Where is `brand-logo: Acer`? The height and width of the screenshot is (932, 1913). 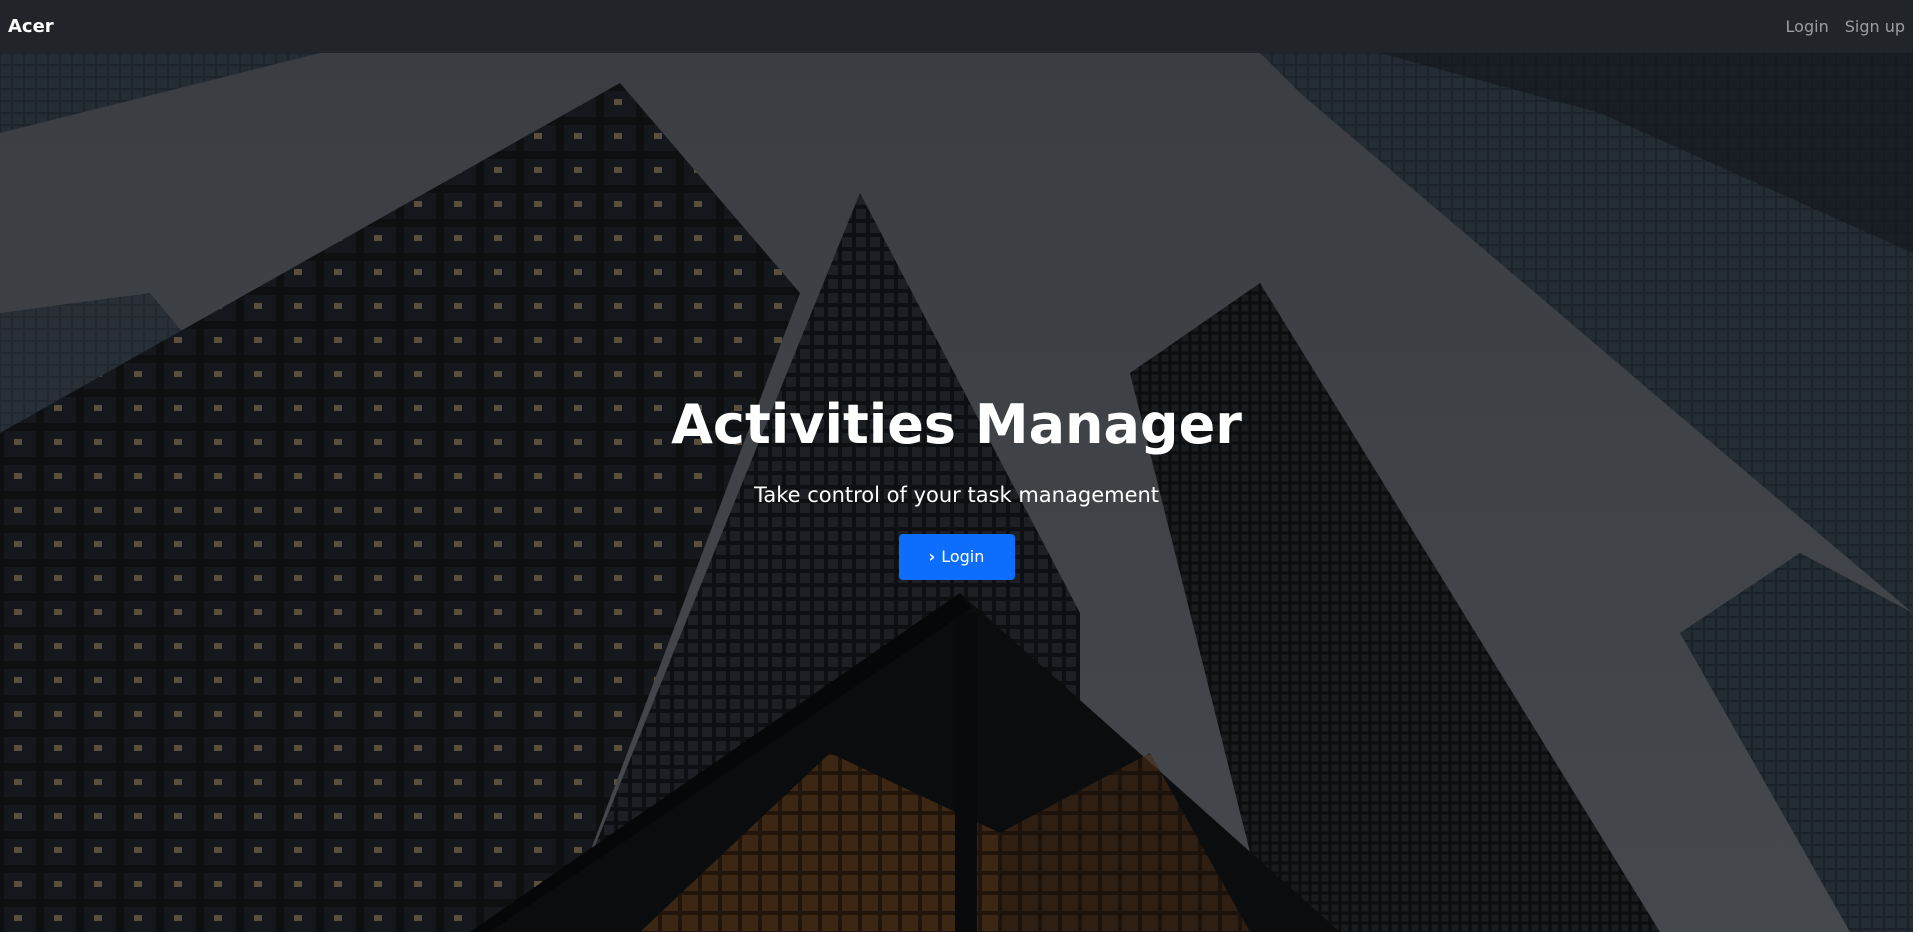
brand-logo: Acer is located at coordinates (31, 26).